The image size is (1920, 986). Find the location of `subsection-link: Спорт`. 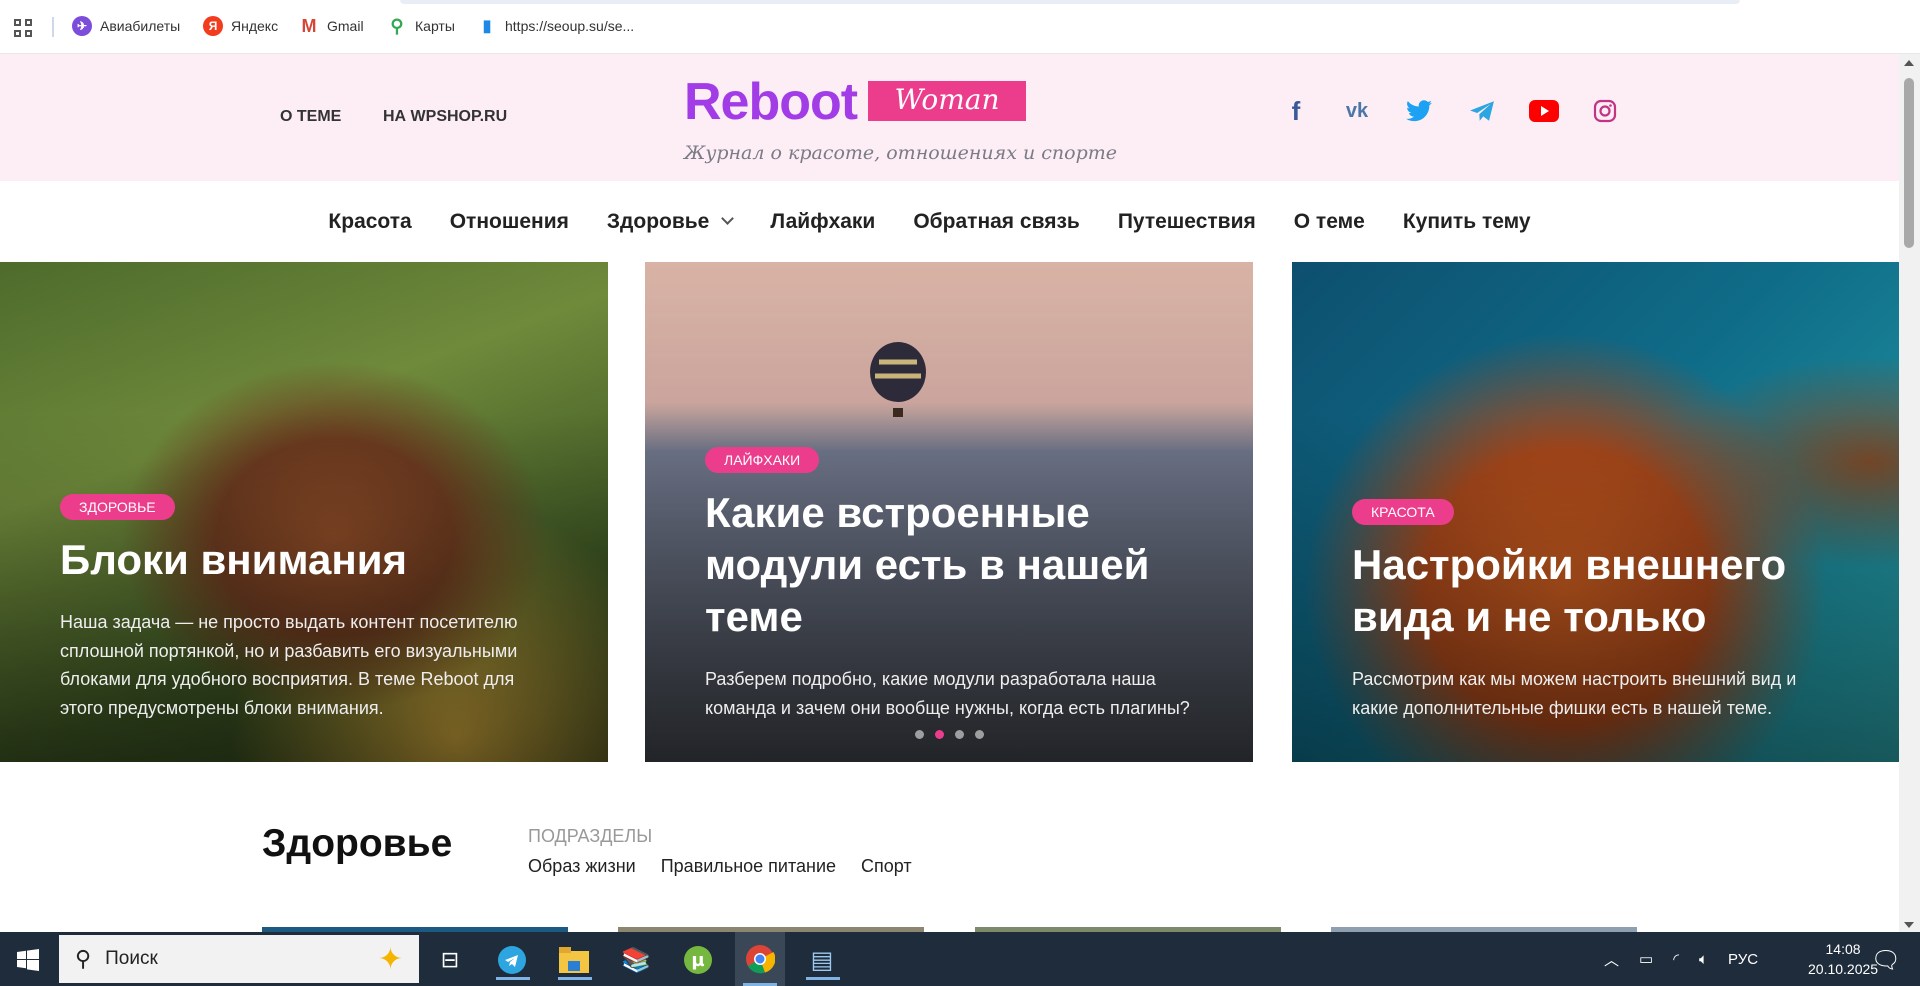

subsection-link: Спорт is located at coordinates (886, 866).